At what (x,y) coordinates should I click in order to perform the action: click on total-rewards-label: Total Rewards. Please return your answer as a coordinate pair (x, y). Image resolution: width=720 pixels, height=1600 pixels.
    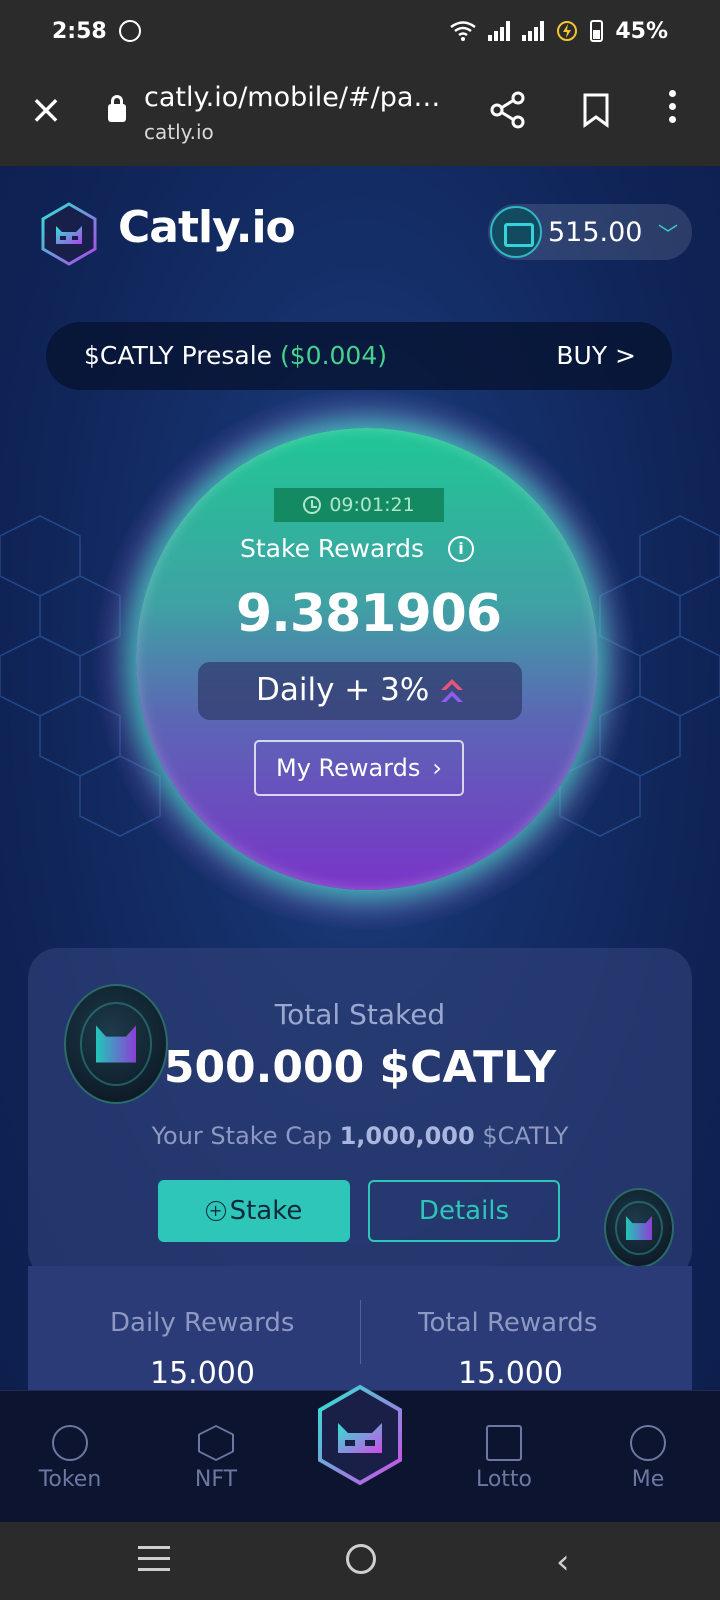
    Looking at the image, I should click on (508, 1323).